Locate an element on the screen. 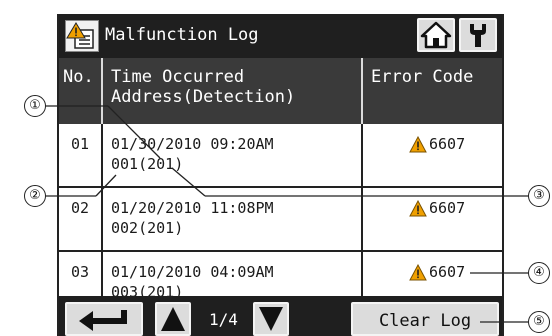 Image resolution: width=552 pixels, height=336 pixels. wrench-icon is located at coordinates (478, 39).